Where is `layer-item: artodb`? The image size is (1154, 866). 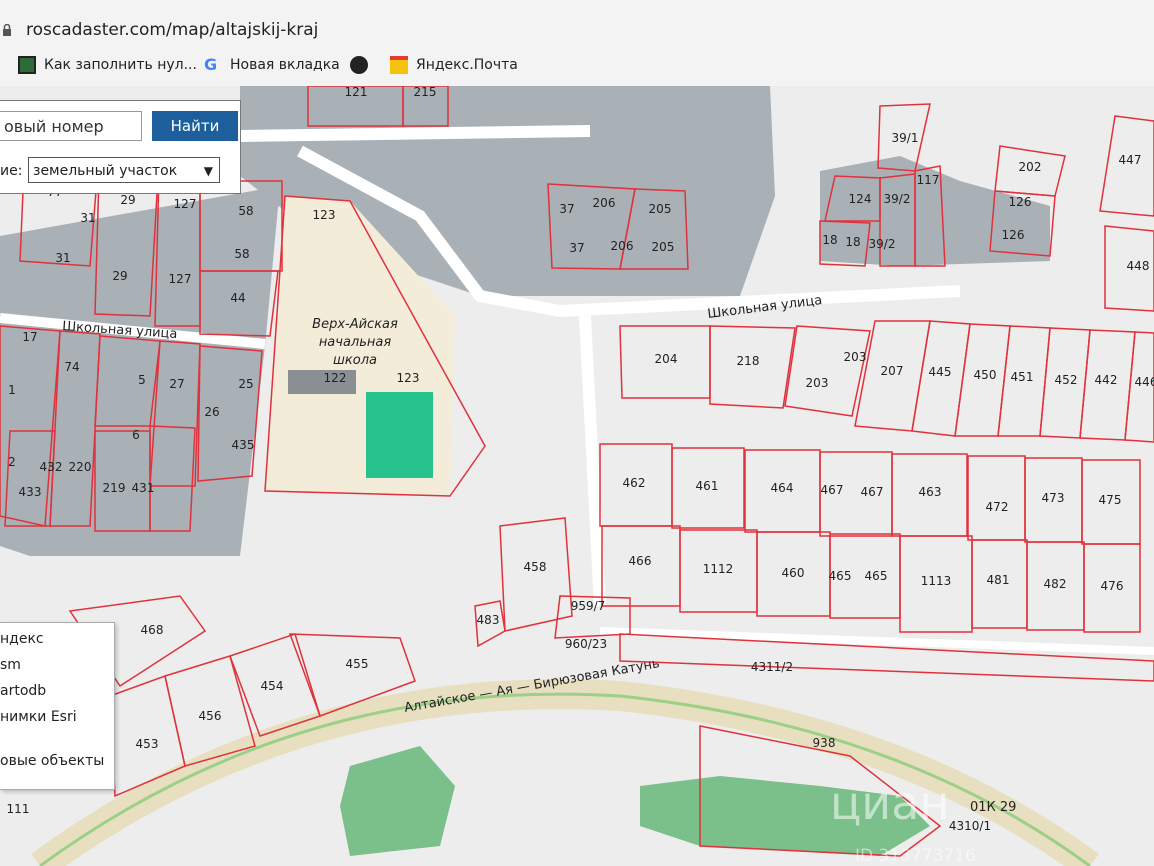 layer-item: artodb is located at coordinates (23, 691).